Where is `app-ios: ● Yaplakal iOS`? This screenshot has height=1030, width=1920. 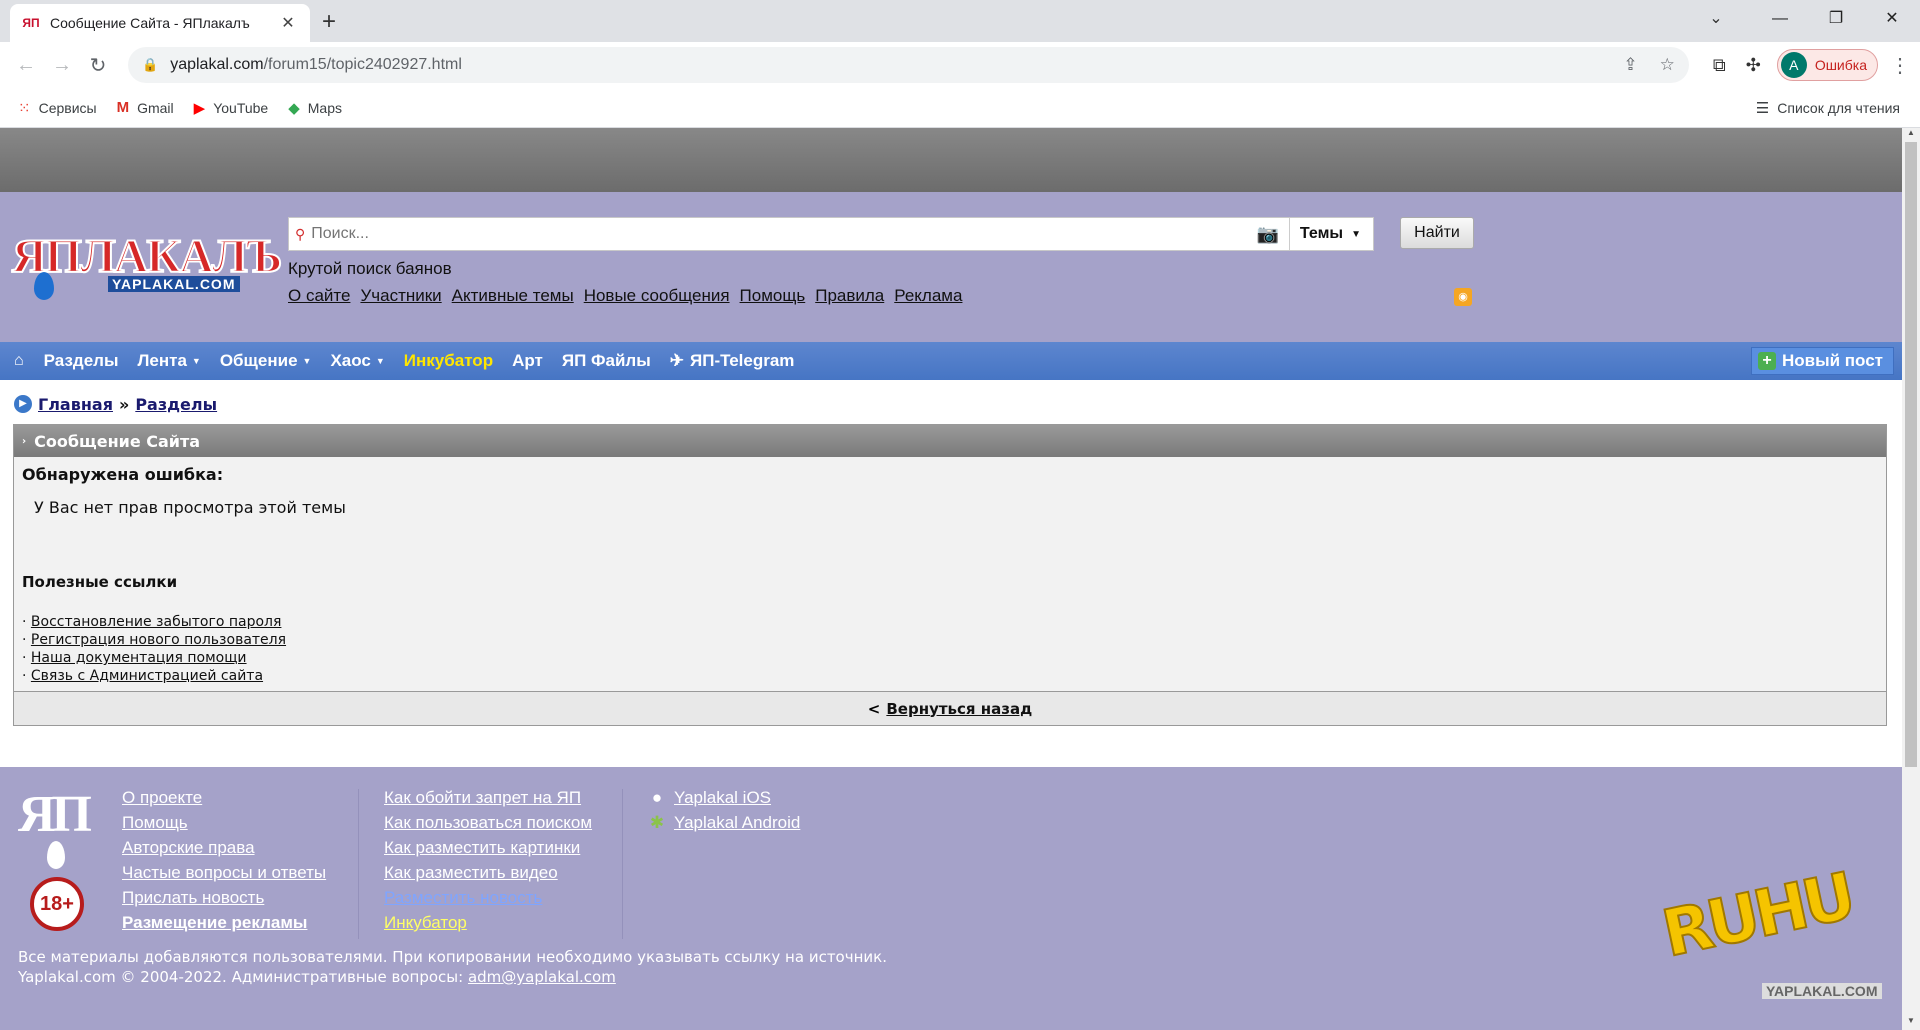 app-ios: ● Yaplakal iOS is located at coordinates (724, 797).